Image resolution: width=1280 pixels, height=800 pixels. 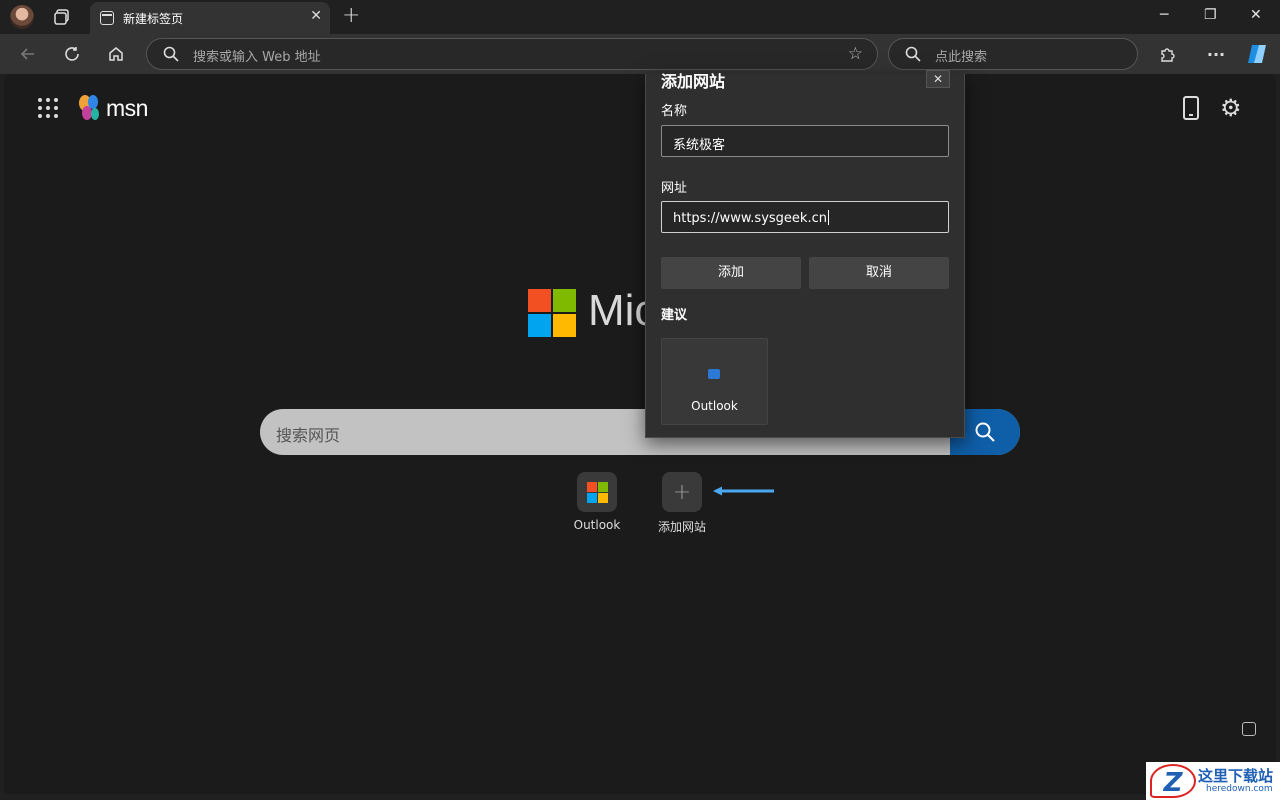 I want to click on logo-square-yellow, so click(x=564, y=325).